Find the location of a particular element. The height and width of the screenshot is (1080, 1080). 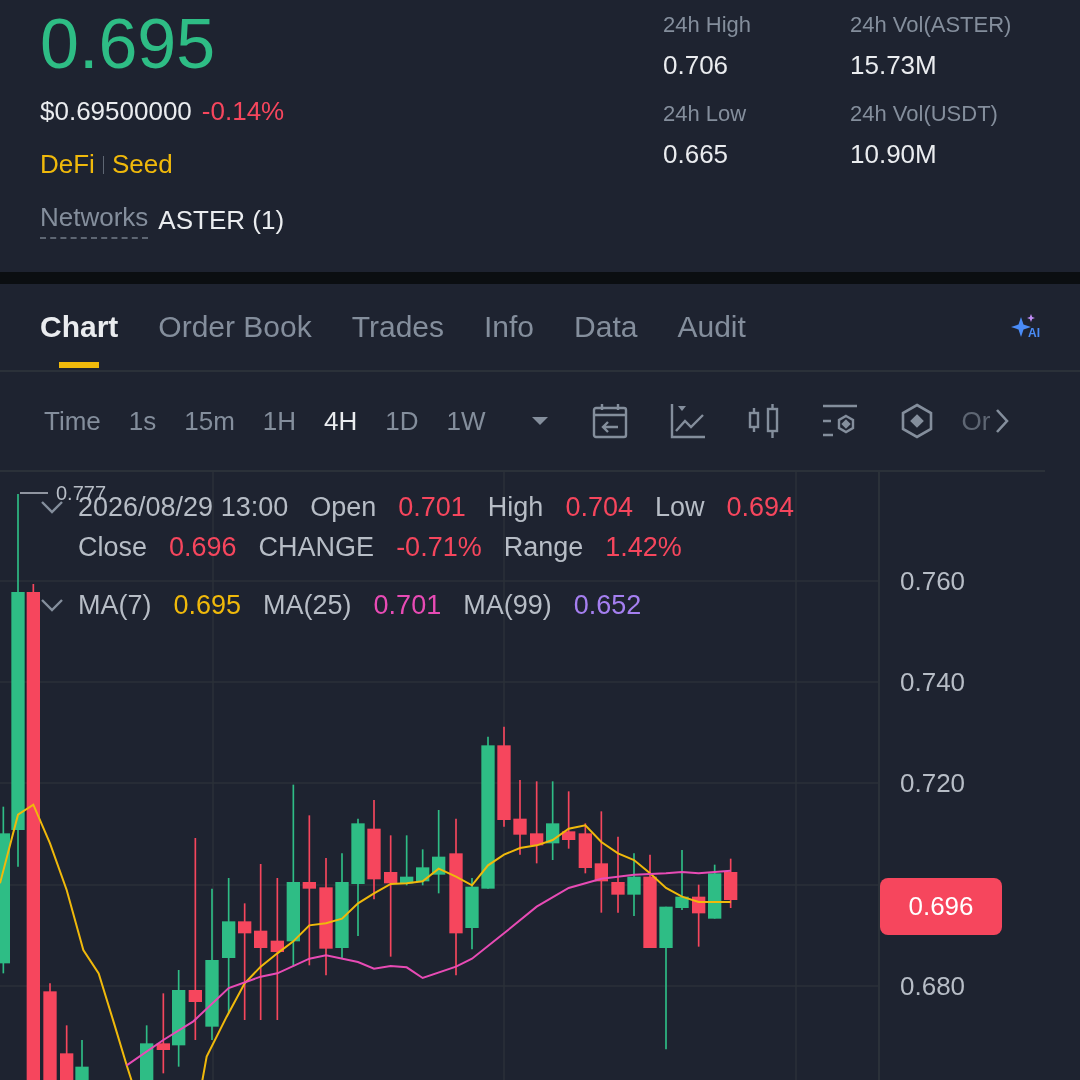

current-price-badge: 0.696 is located at coordinates (941, 906).